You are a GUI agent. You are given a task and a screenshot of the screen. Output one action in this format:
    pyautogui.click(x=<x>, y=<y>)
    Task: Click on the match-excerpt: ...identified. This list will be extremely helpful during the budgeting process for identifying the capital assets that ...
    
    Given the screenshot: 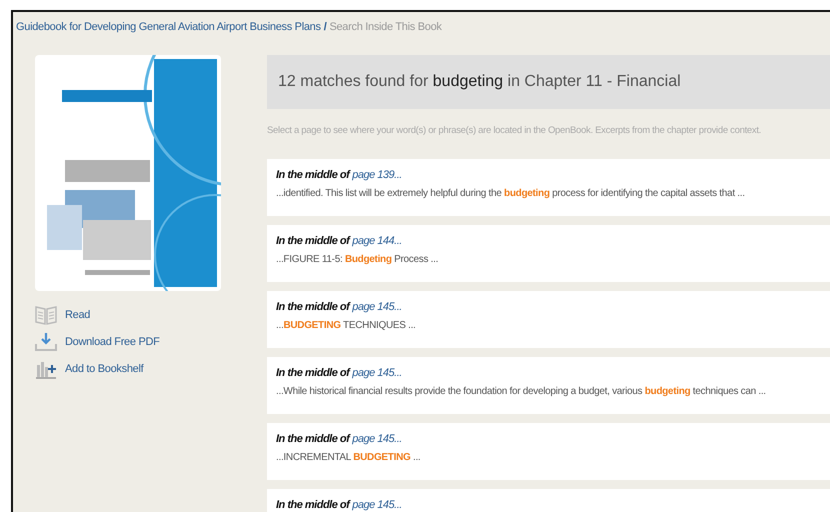 What is the action you would take?
    pyautogui.click(x=511, y=193)
    